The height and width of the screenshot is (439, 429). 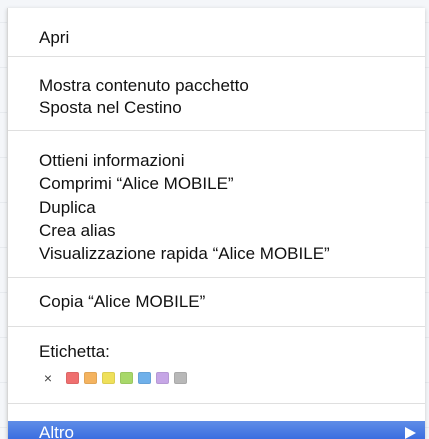 I want to click on menu-item-open: Apri, so click(x=54, y=38).